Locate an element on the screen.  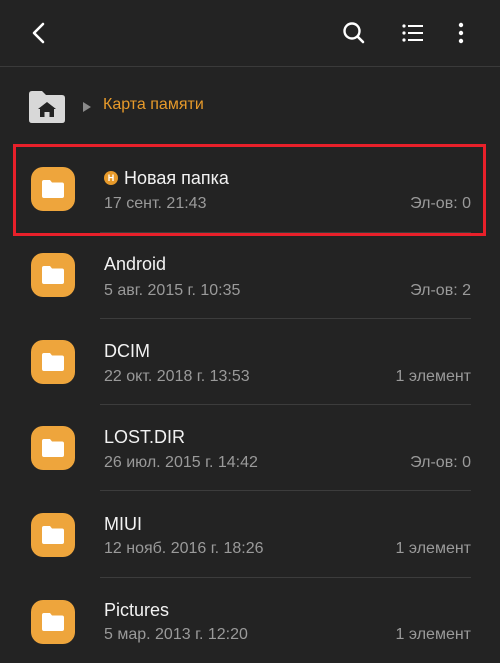
item-name: DCIM is located at coordinates (127, 351).